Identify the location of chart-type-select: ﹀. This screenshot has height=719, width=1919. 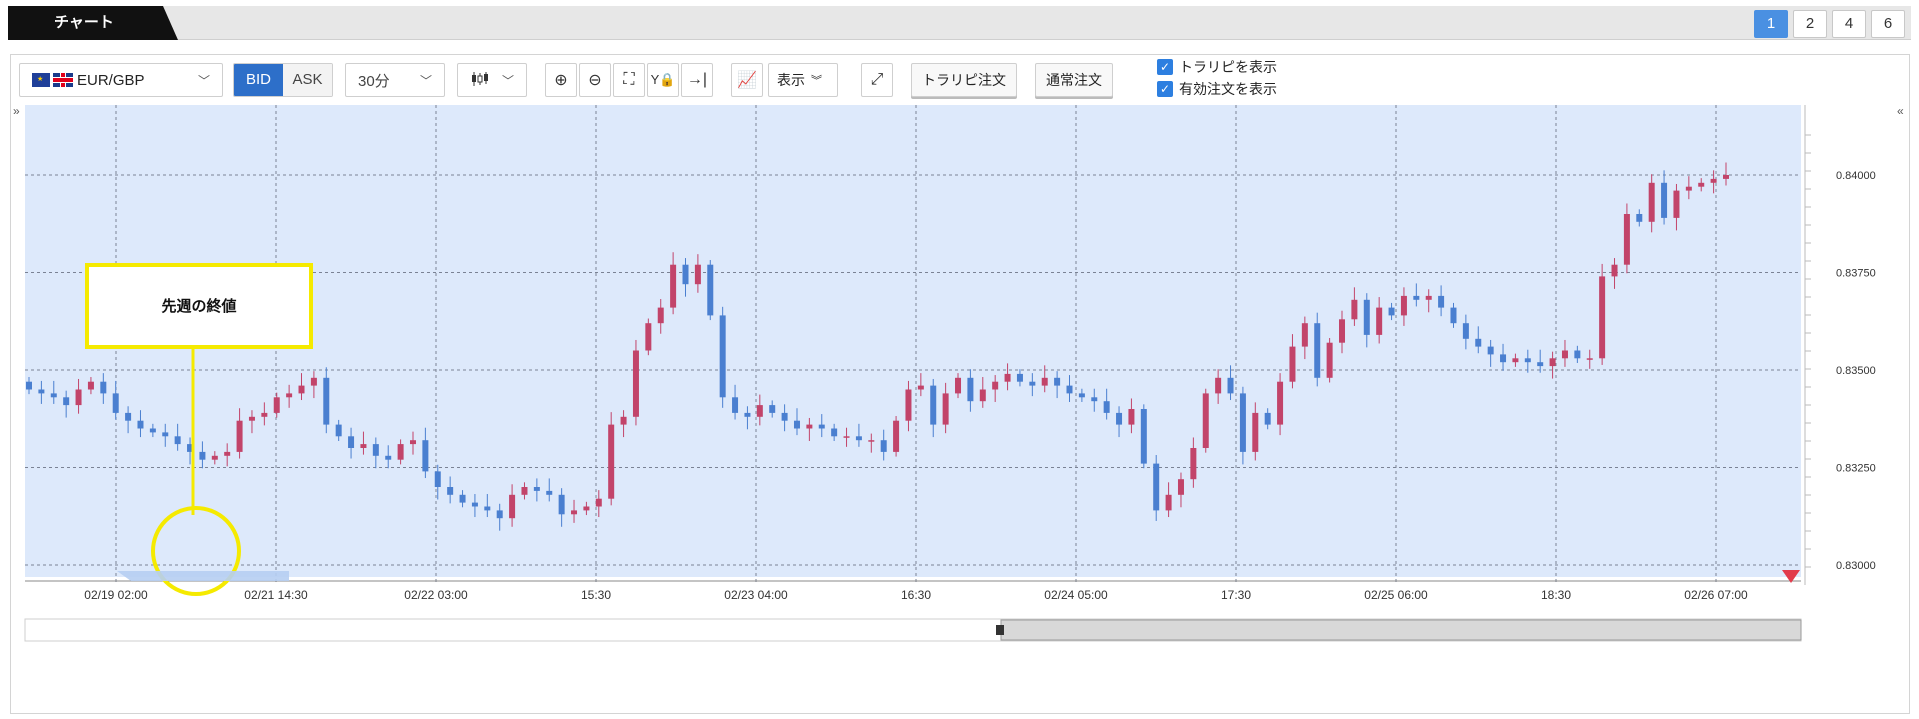
(492, 80).